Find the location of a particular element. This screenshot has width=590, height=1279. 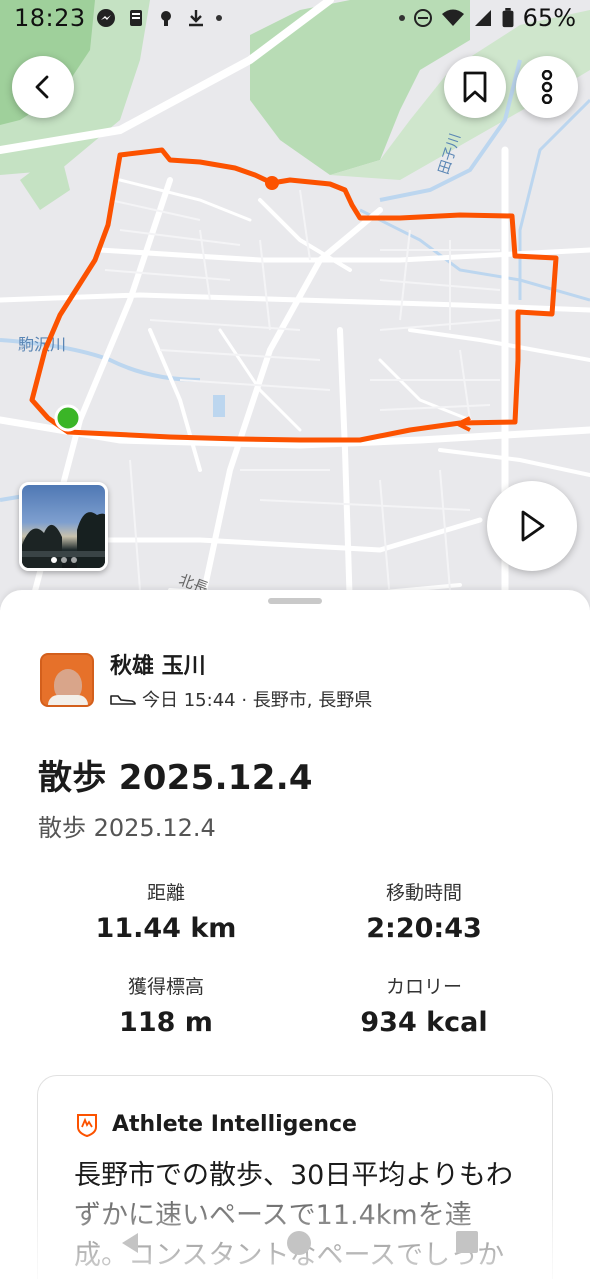

messenger-icon is located at coordinates (105, 18).